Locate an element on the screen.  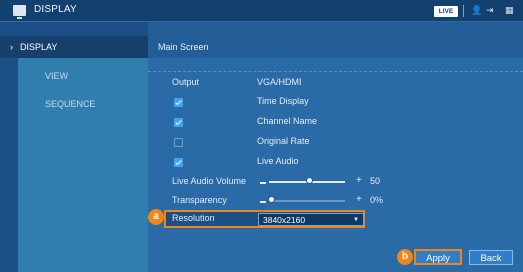
volume-increase-button: + is located at coordinates (359, 180).